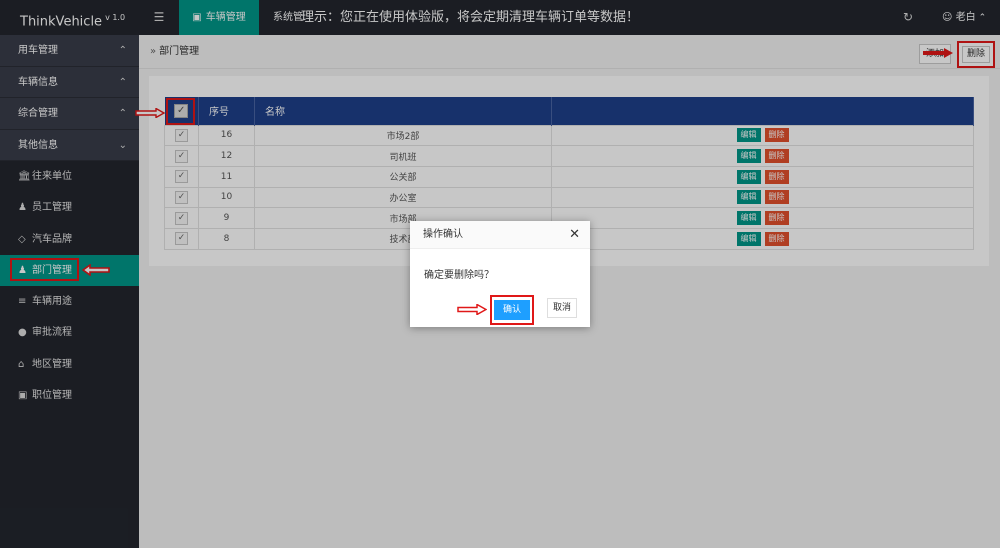 This screenshot has width=1000, height=548. I want to click on arrow-right-icon, so click(472, 309).